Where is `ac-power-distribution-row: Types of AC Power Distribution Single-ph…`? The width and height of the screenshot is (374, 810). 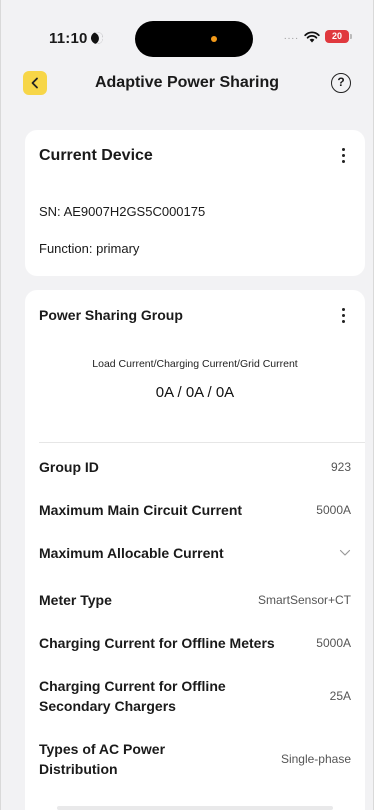
ac-power-distribution-row: Types of AC Power Distribution Single-ph… is located at coordinates (195, 759).